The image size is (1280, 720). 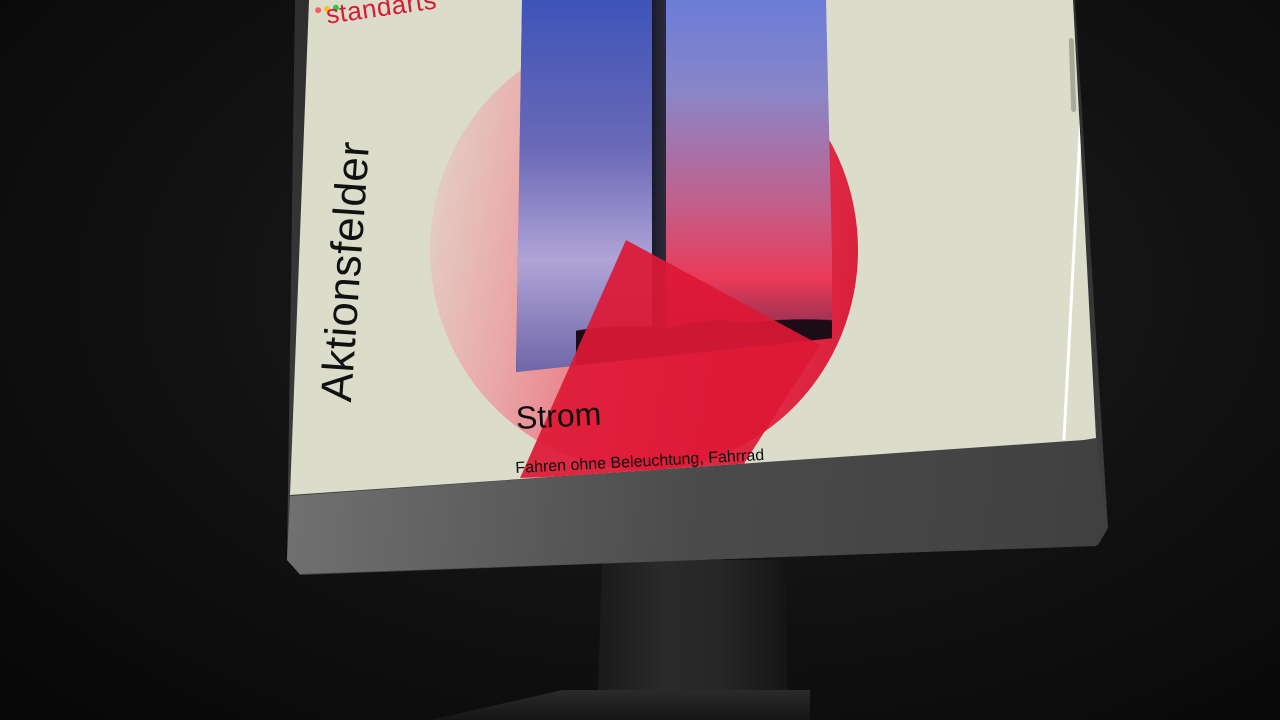 I want to click on page-title: Aktionsfelder, so click(x=346, y=271).